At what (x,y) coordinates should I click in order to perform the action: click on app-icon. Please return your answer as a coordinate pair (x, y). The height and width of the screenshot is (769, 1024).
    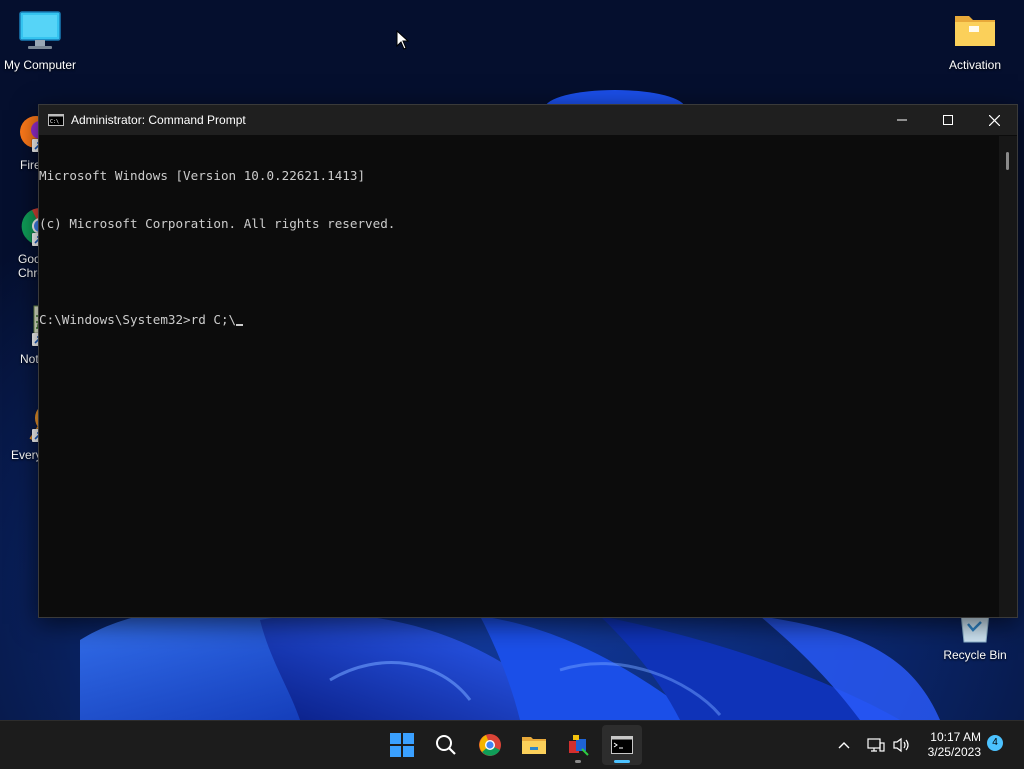
    Looking at the image, I should click on (579, 745).